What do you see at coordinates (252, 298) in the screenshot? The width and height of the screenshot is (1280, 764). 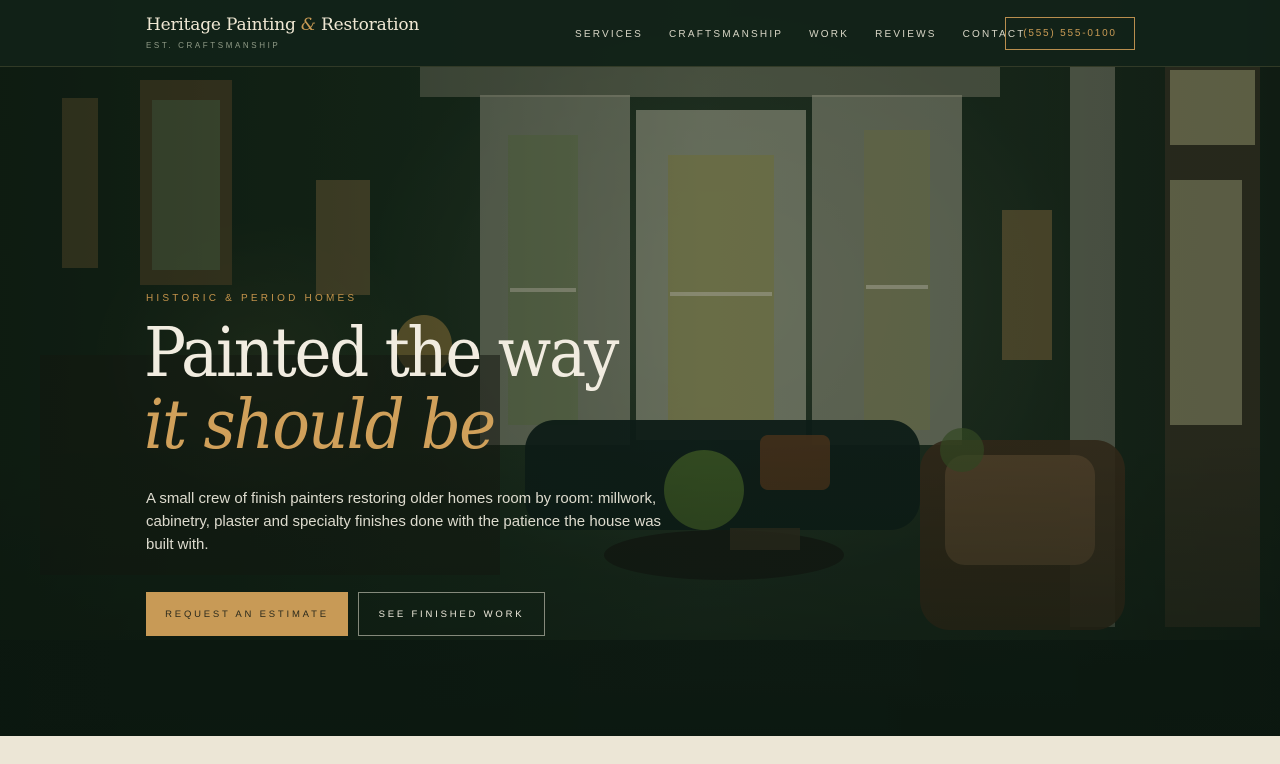 I see `hero-eyebrow: HISTORIC & PERIOD HOMES` at bounding box center [252, 298].